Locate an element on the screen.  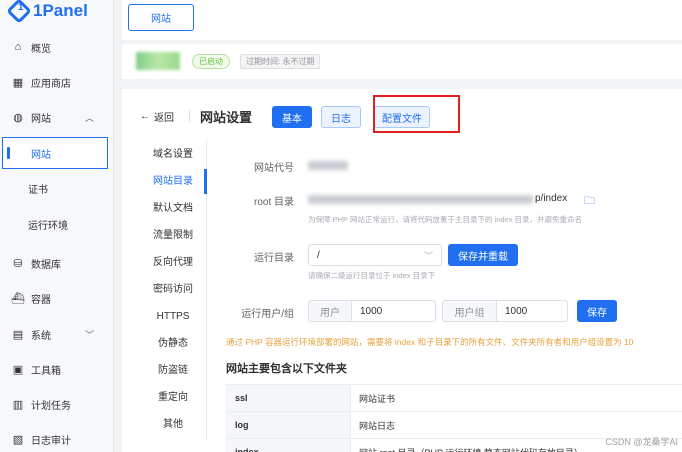
sidebar-item-database: ⛁ 数据库 is located at coordinates (54, 263).